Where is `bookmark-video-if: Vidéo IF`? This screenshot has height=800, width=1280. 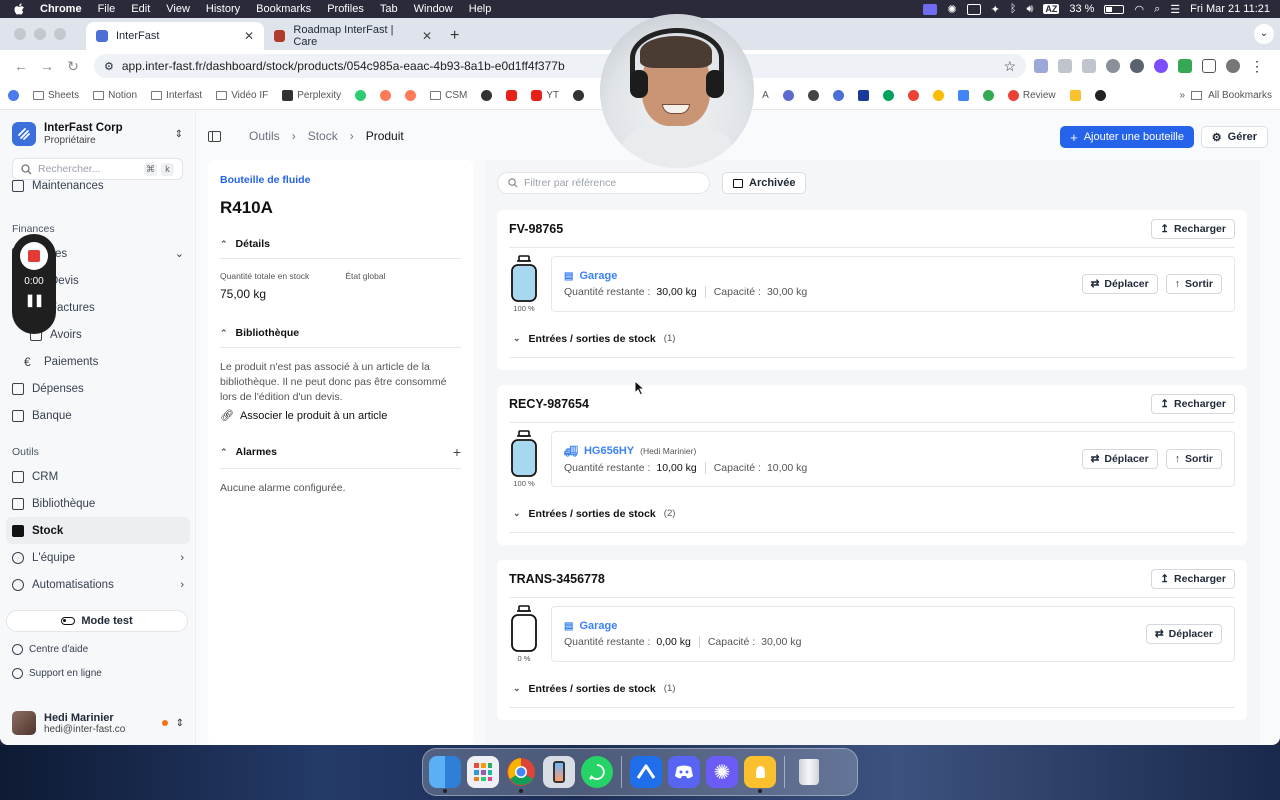 bookmark-video-if: Vidéo IF is located at coordinates (242, 95).